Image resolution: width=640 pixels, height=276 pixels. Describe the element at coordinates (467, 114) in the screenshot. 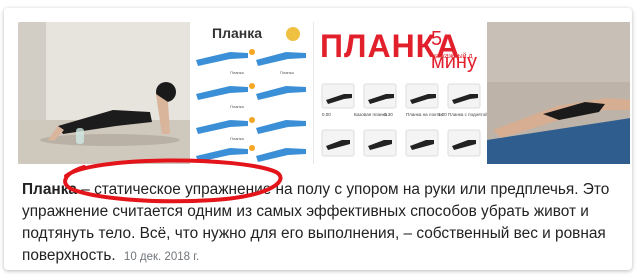

I see `svg-text: Планка с поднятой р` at that location.